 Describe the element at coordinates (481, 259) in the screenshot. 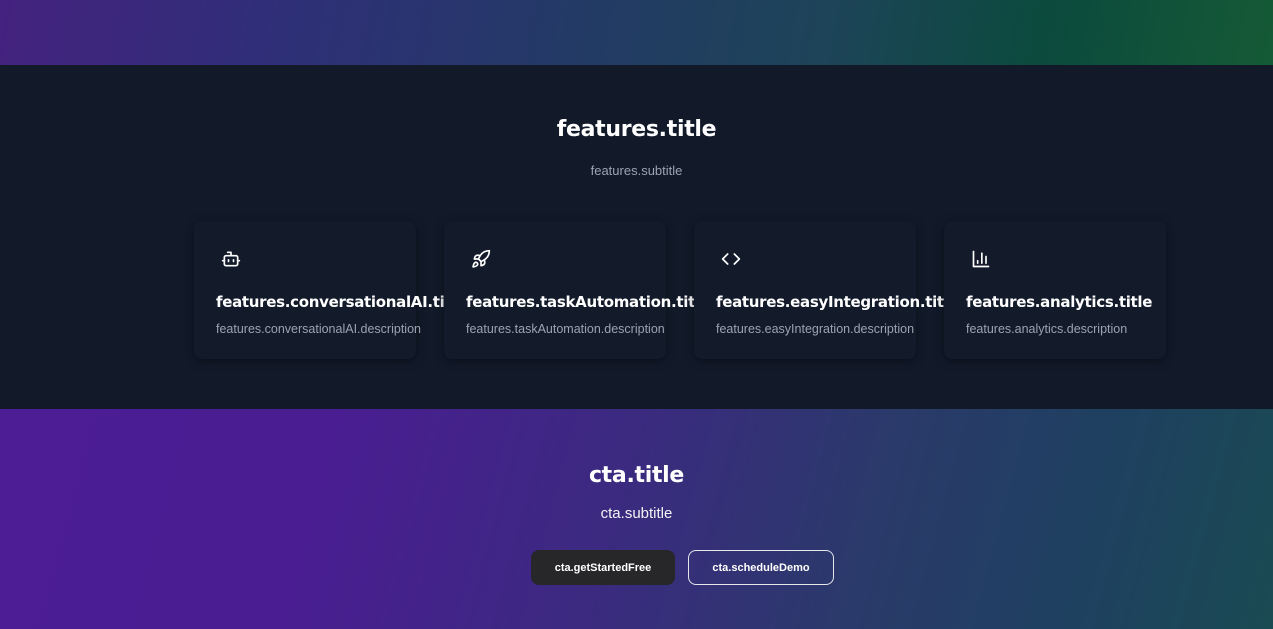

I see `rocket-icon` at that location.